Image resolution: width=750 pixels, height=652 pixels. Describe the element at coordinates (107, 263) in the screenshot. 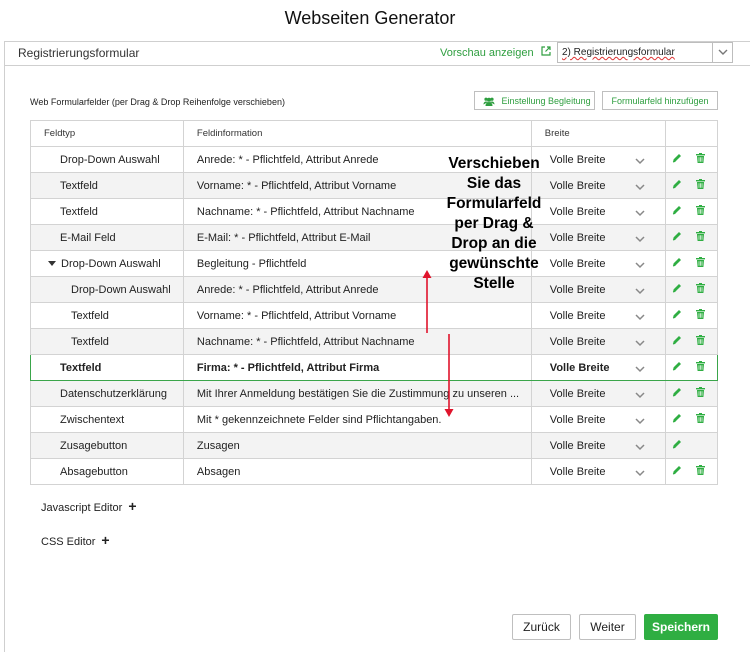

I see `cell-field-type: Drop-Down Auswahl` at that location.